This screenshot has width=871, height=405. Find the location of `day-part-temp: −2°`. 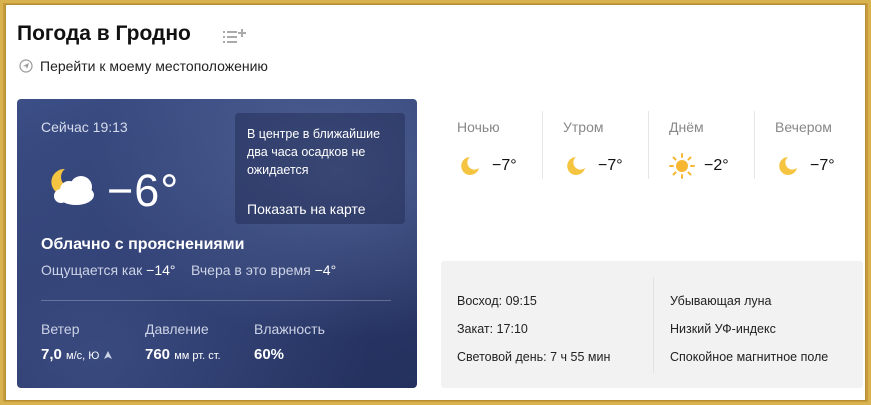

day-part-temp: −2° is located at coordinates (716, 165).